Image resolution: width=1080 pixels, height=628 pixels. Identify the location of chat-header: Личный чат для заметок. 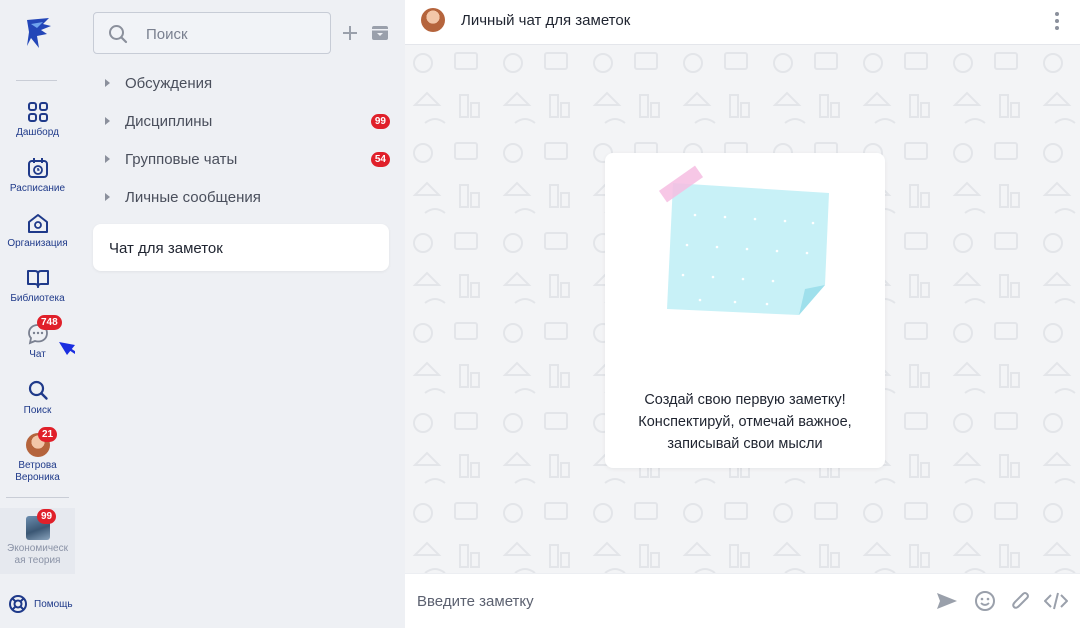
(742, 22).